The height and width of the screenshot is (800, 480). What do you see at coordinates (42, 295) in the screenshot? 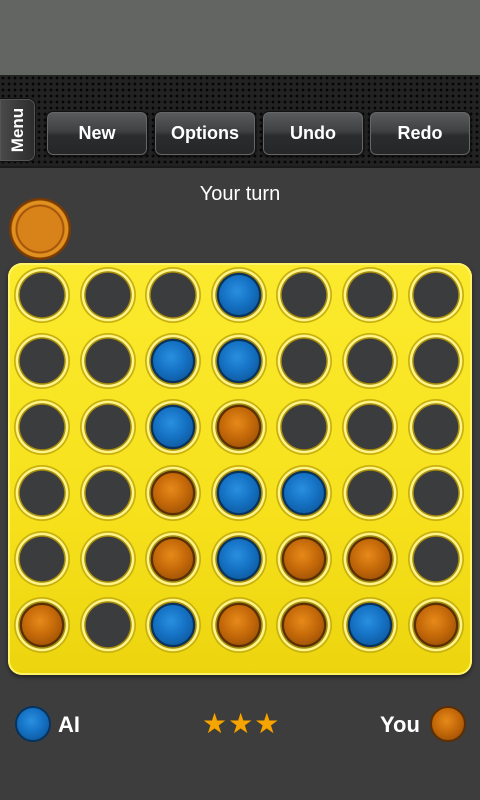
I see `board-cell-r1-c1` at bounding box center [42, 295].